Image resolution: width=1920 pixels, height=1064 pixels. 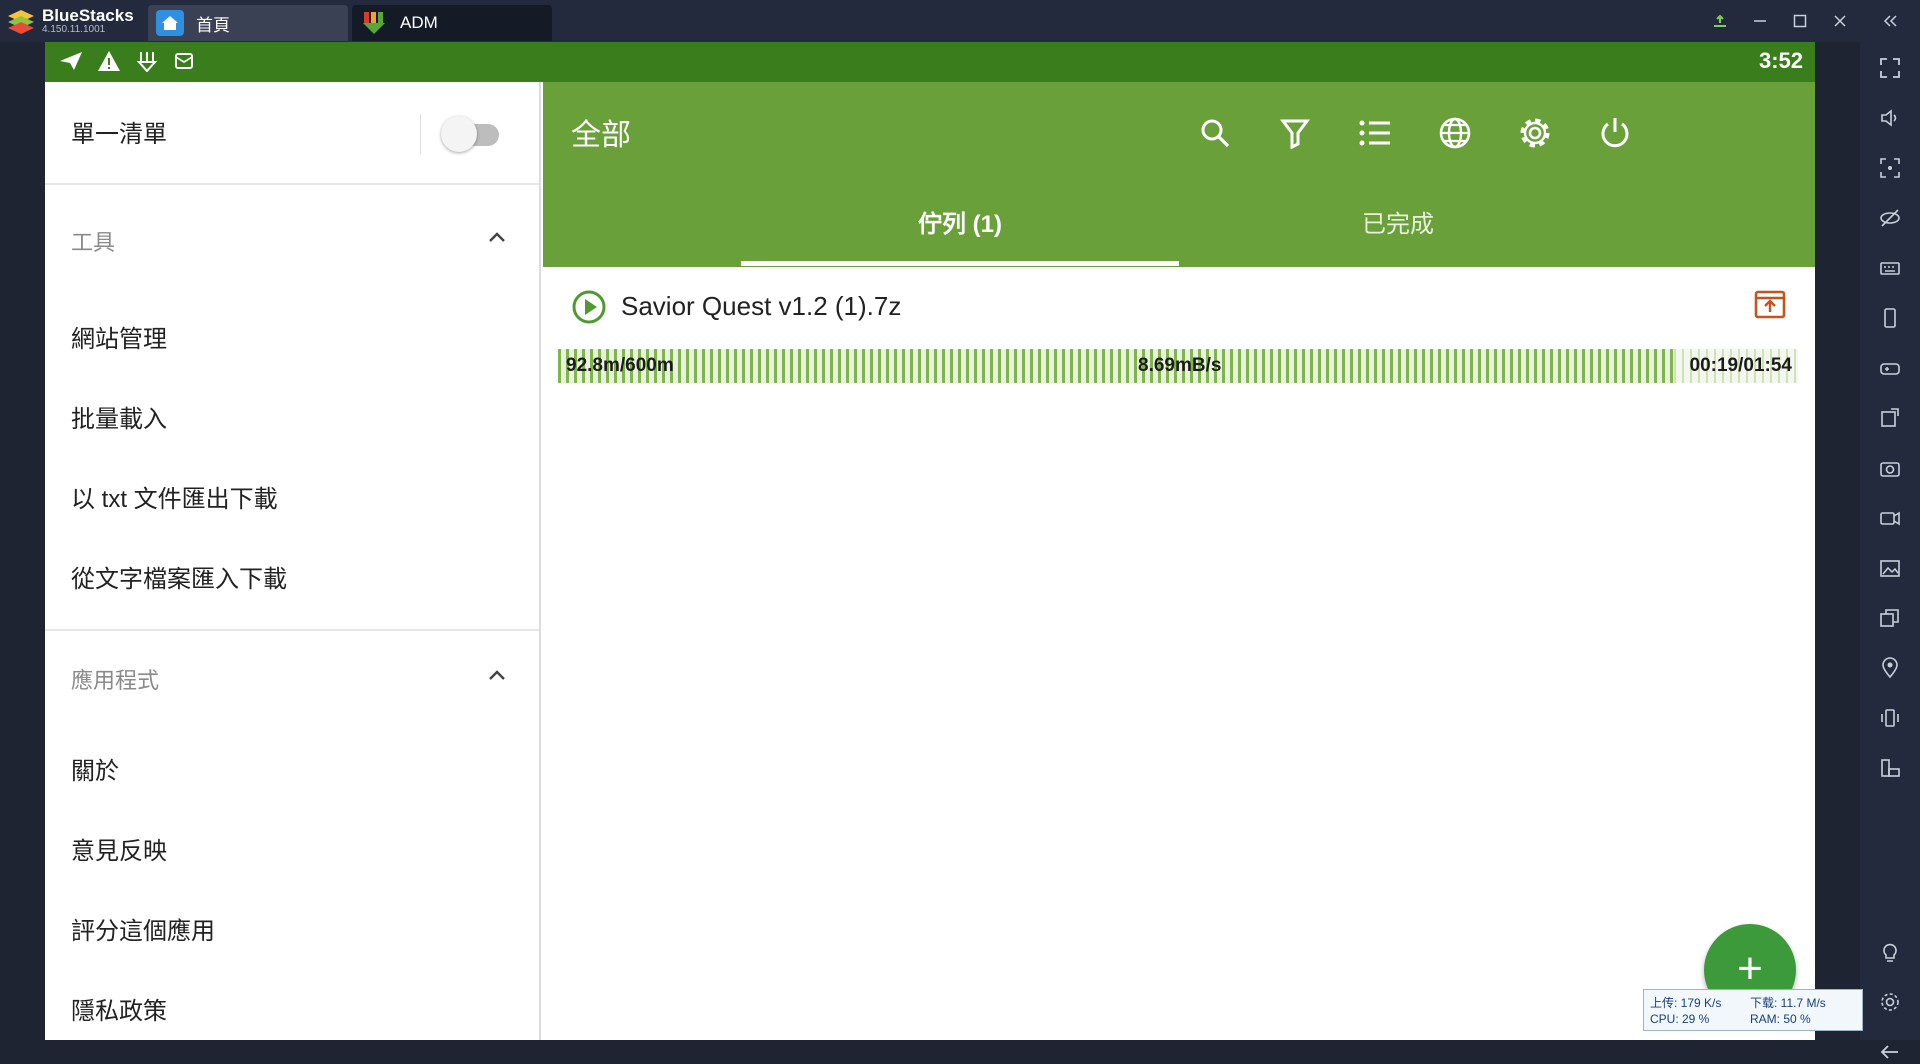 I want to click on tab-home: 首頁, so click(x=248, y=23).